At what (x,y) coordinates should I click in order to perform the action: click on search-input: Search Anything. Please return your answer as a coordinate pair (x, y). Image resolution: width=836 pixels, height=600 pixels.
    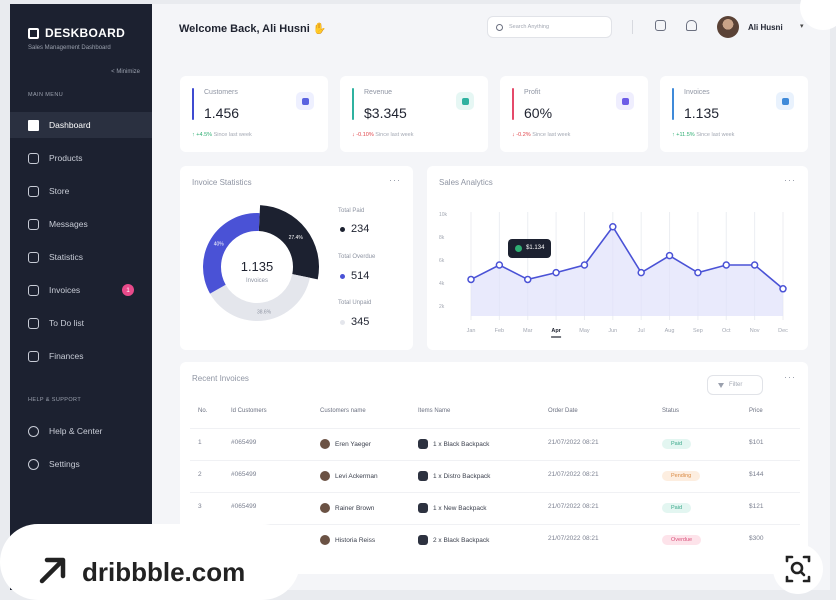
    Looking at the image, I should click on (549, 27).